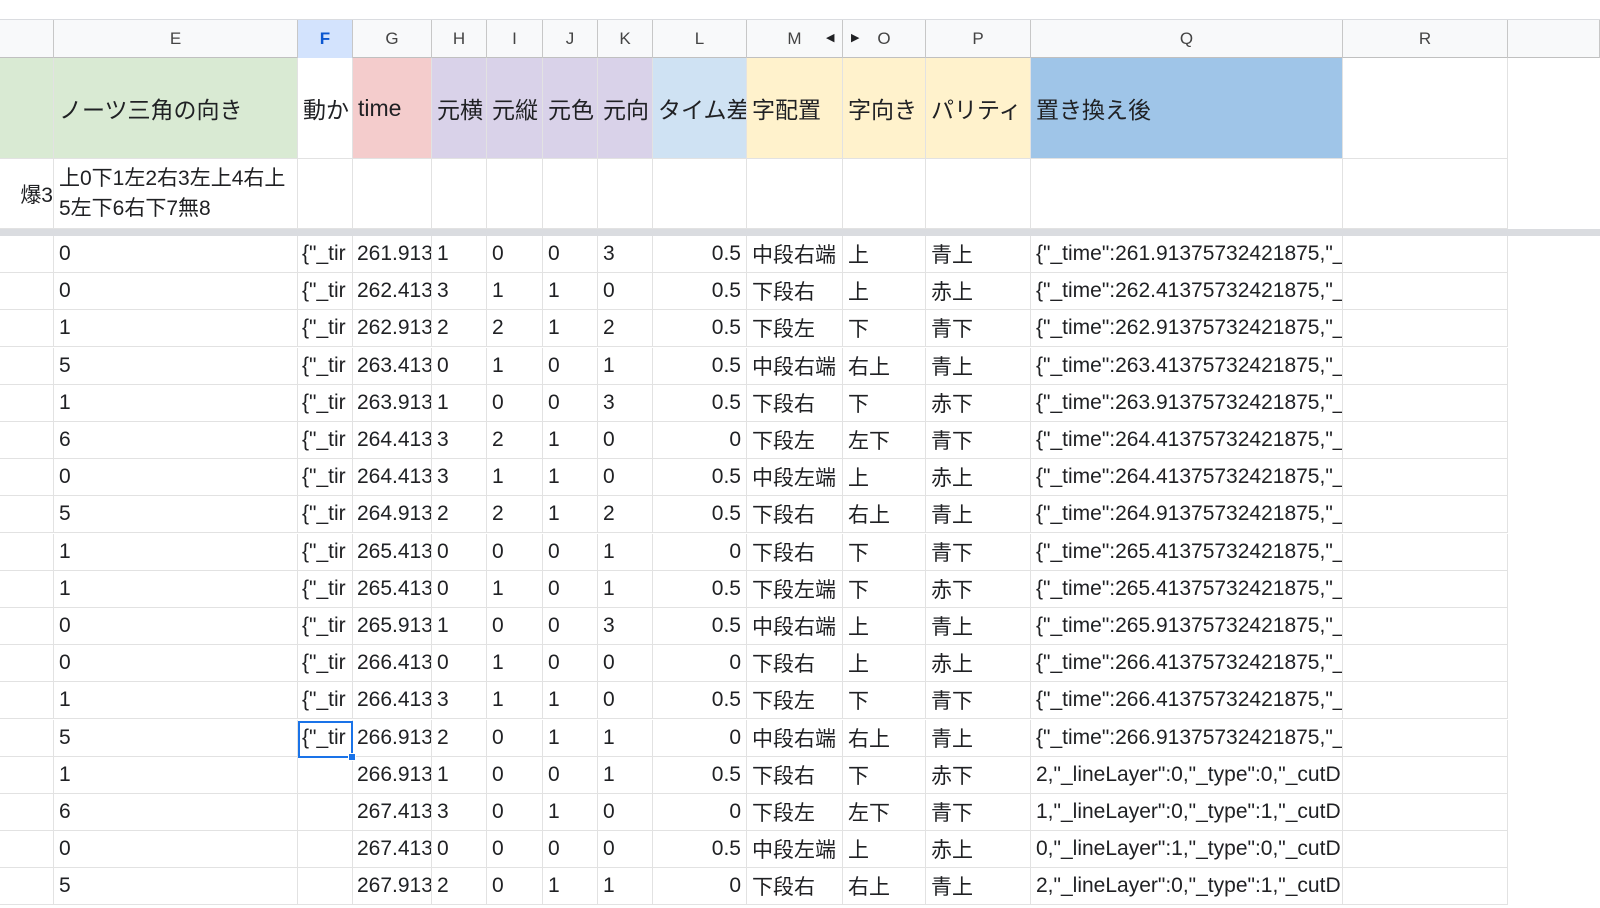  I want to click on cell-k: 1, so click(625, 589).